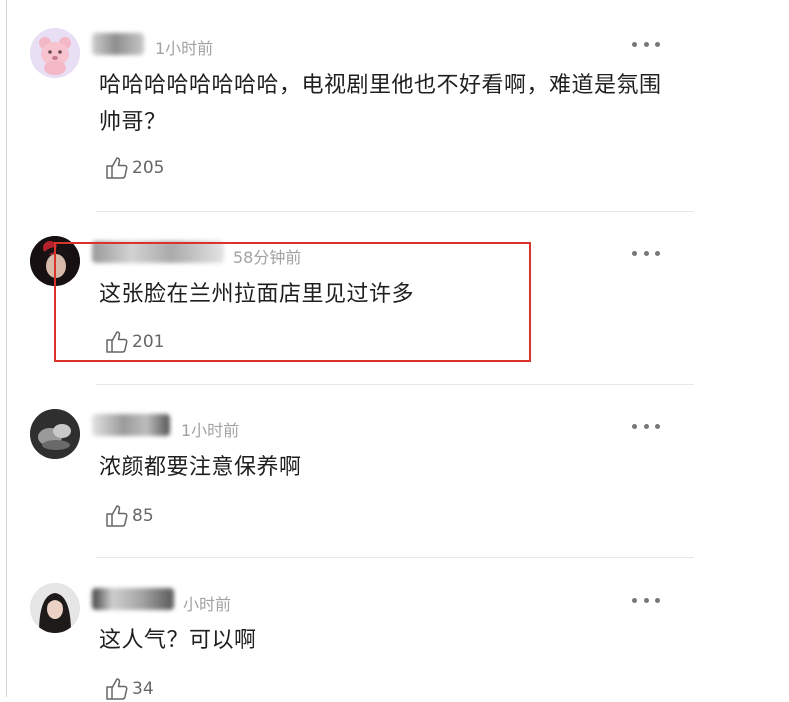 The image size is (789, 702). What do you see at coordinates (207, 604) in the screenshot?
I see `comment-time: 小时前` at bounding box center [207, 604].